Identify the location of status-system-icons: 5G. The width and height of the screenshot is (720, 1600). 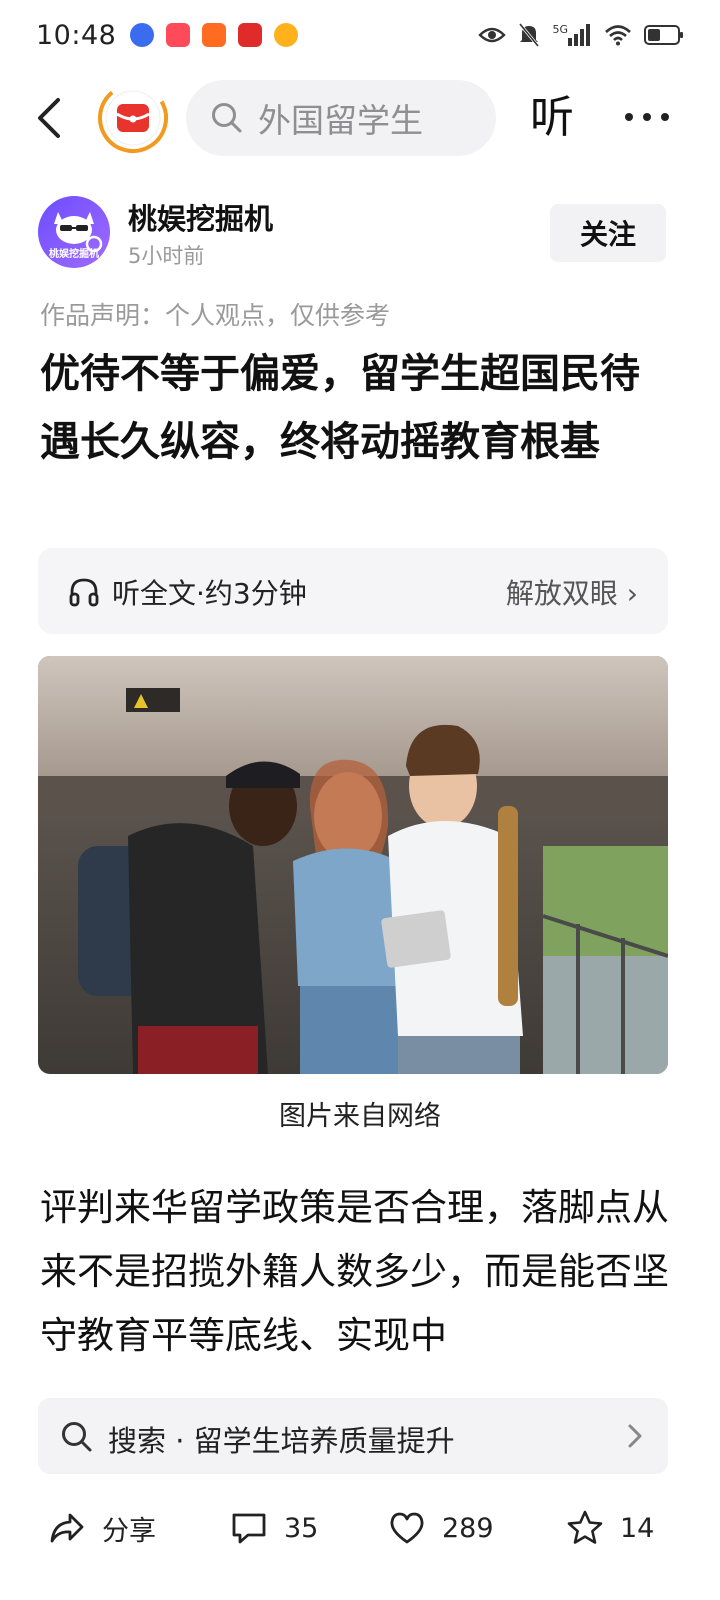
(581, 35).